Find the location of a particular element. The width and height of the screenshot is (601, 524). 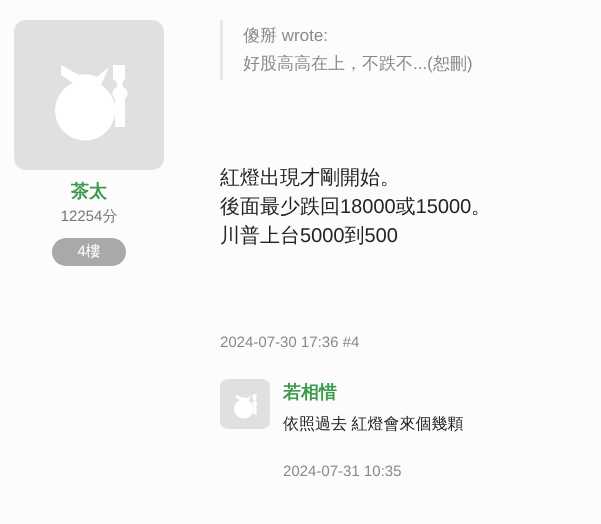

reply-timestamp: 2024-07-31 10:35 is located at coordinates (342, 472).